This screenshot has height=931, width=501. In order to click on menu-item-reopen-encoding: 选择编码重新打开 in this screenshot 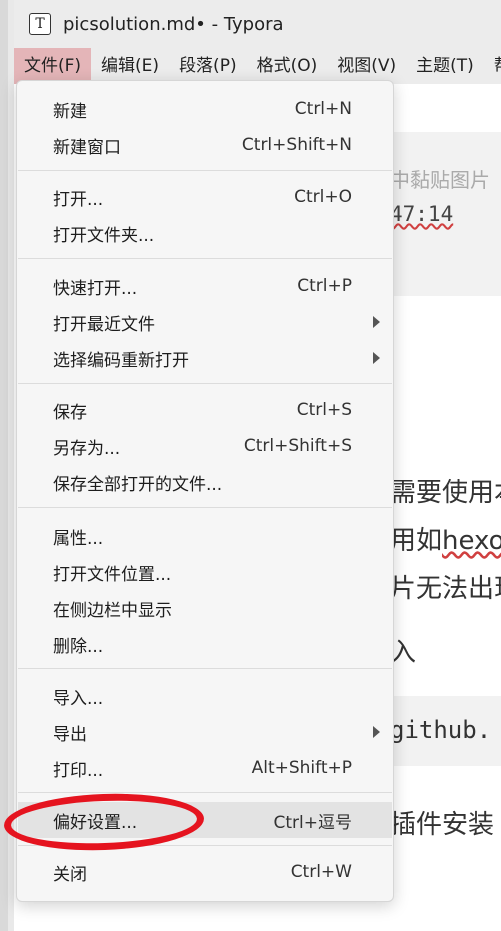, I will do `click(205, 358)`.